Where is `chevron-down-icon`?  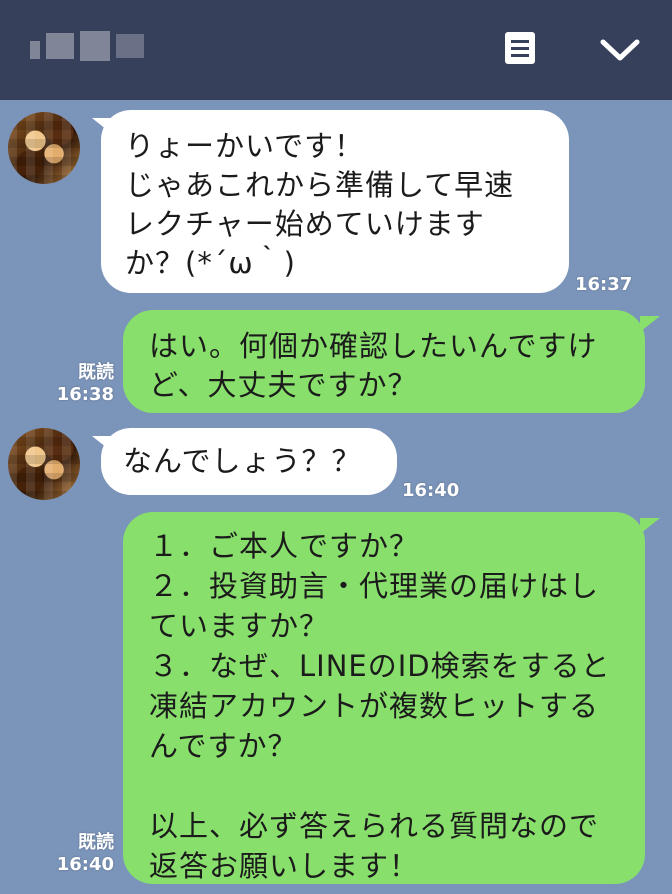
chevron-down-icon is located at coordinates (620, 50).